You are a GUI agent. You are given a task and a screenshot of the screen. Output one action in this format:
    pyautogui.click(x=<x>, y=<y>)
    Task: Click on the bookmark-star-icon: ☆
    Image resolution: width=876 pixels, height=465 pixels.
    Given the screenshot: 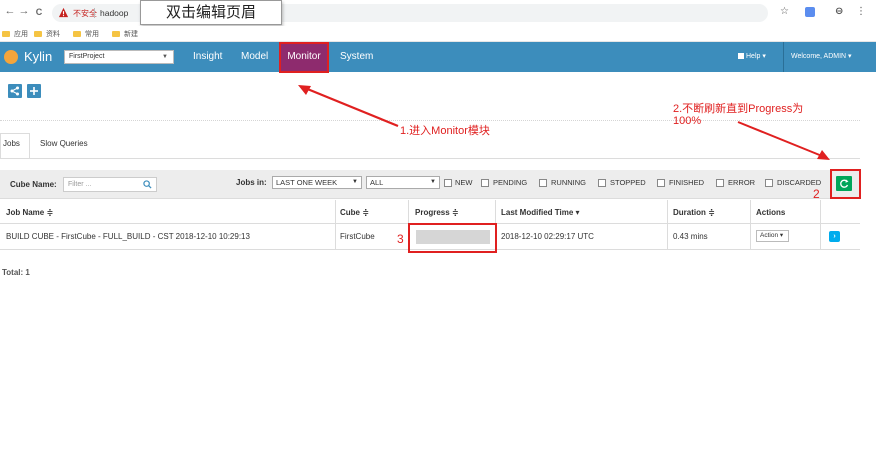 What is the action you would take?
    pyautogui.click(x=784, y=11)
    